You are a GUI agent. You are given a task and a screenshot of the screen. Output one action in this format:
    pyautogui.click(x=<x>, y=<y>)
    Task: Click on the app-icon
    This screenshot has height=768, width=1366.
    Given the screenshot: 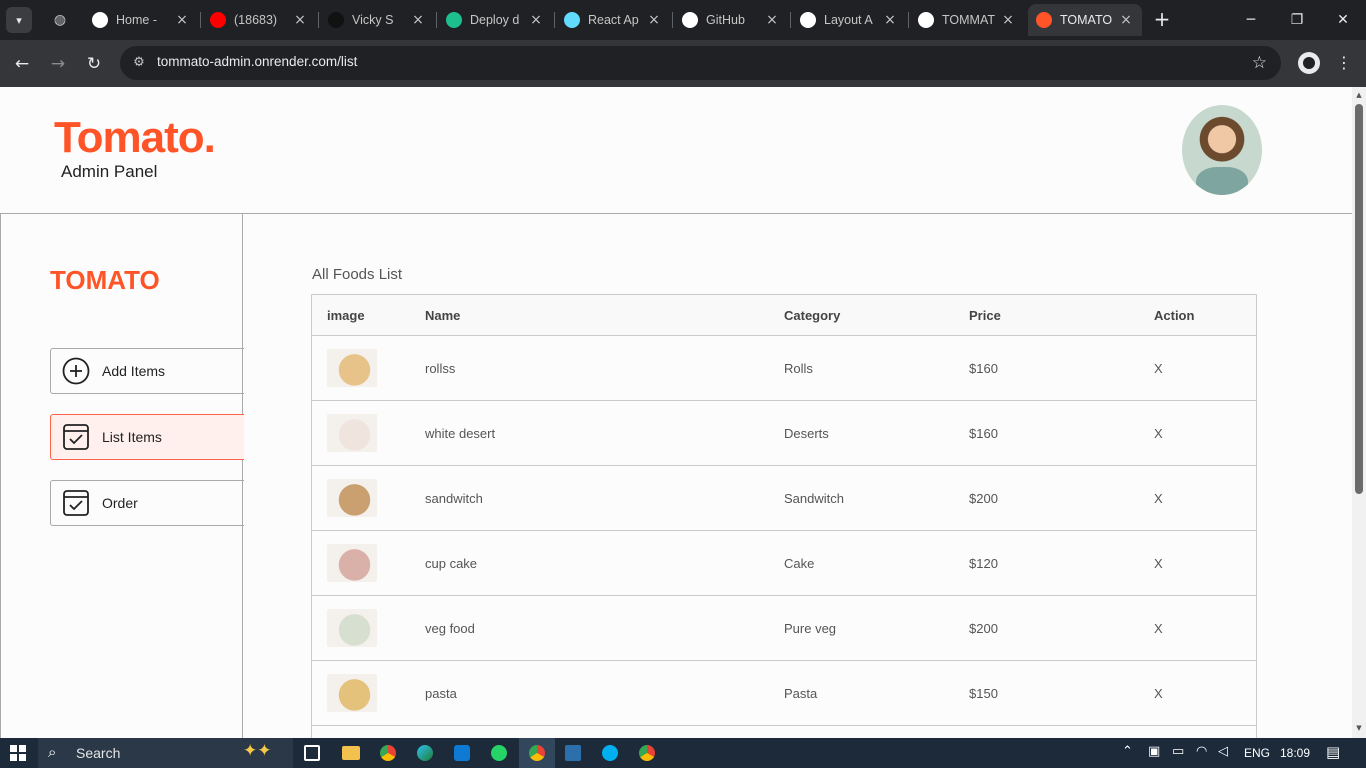 What is the action you would take?
    pyautogui.click(x=573, y=753)
    